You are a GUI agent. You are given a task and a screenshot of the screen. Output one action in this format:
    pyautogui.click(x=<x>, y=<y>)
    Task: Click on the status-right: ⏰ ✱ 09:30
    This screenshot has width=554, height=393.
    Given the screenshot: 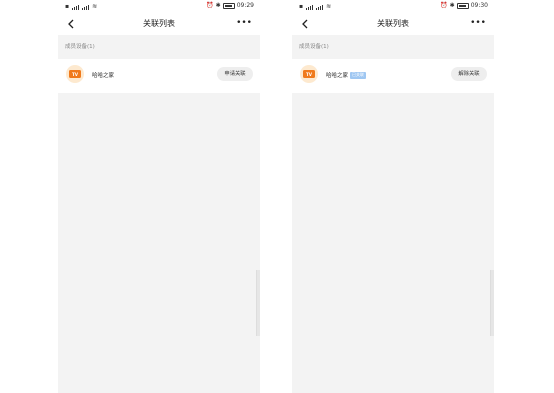 What is the action you would take?
    pyautogui.click(x=464, y=6)
    